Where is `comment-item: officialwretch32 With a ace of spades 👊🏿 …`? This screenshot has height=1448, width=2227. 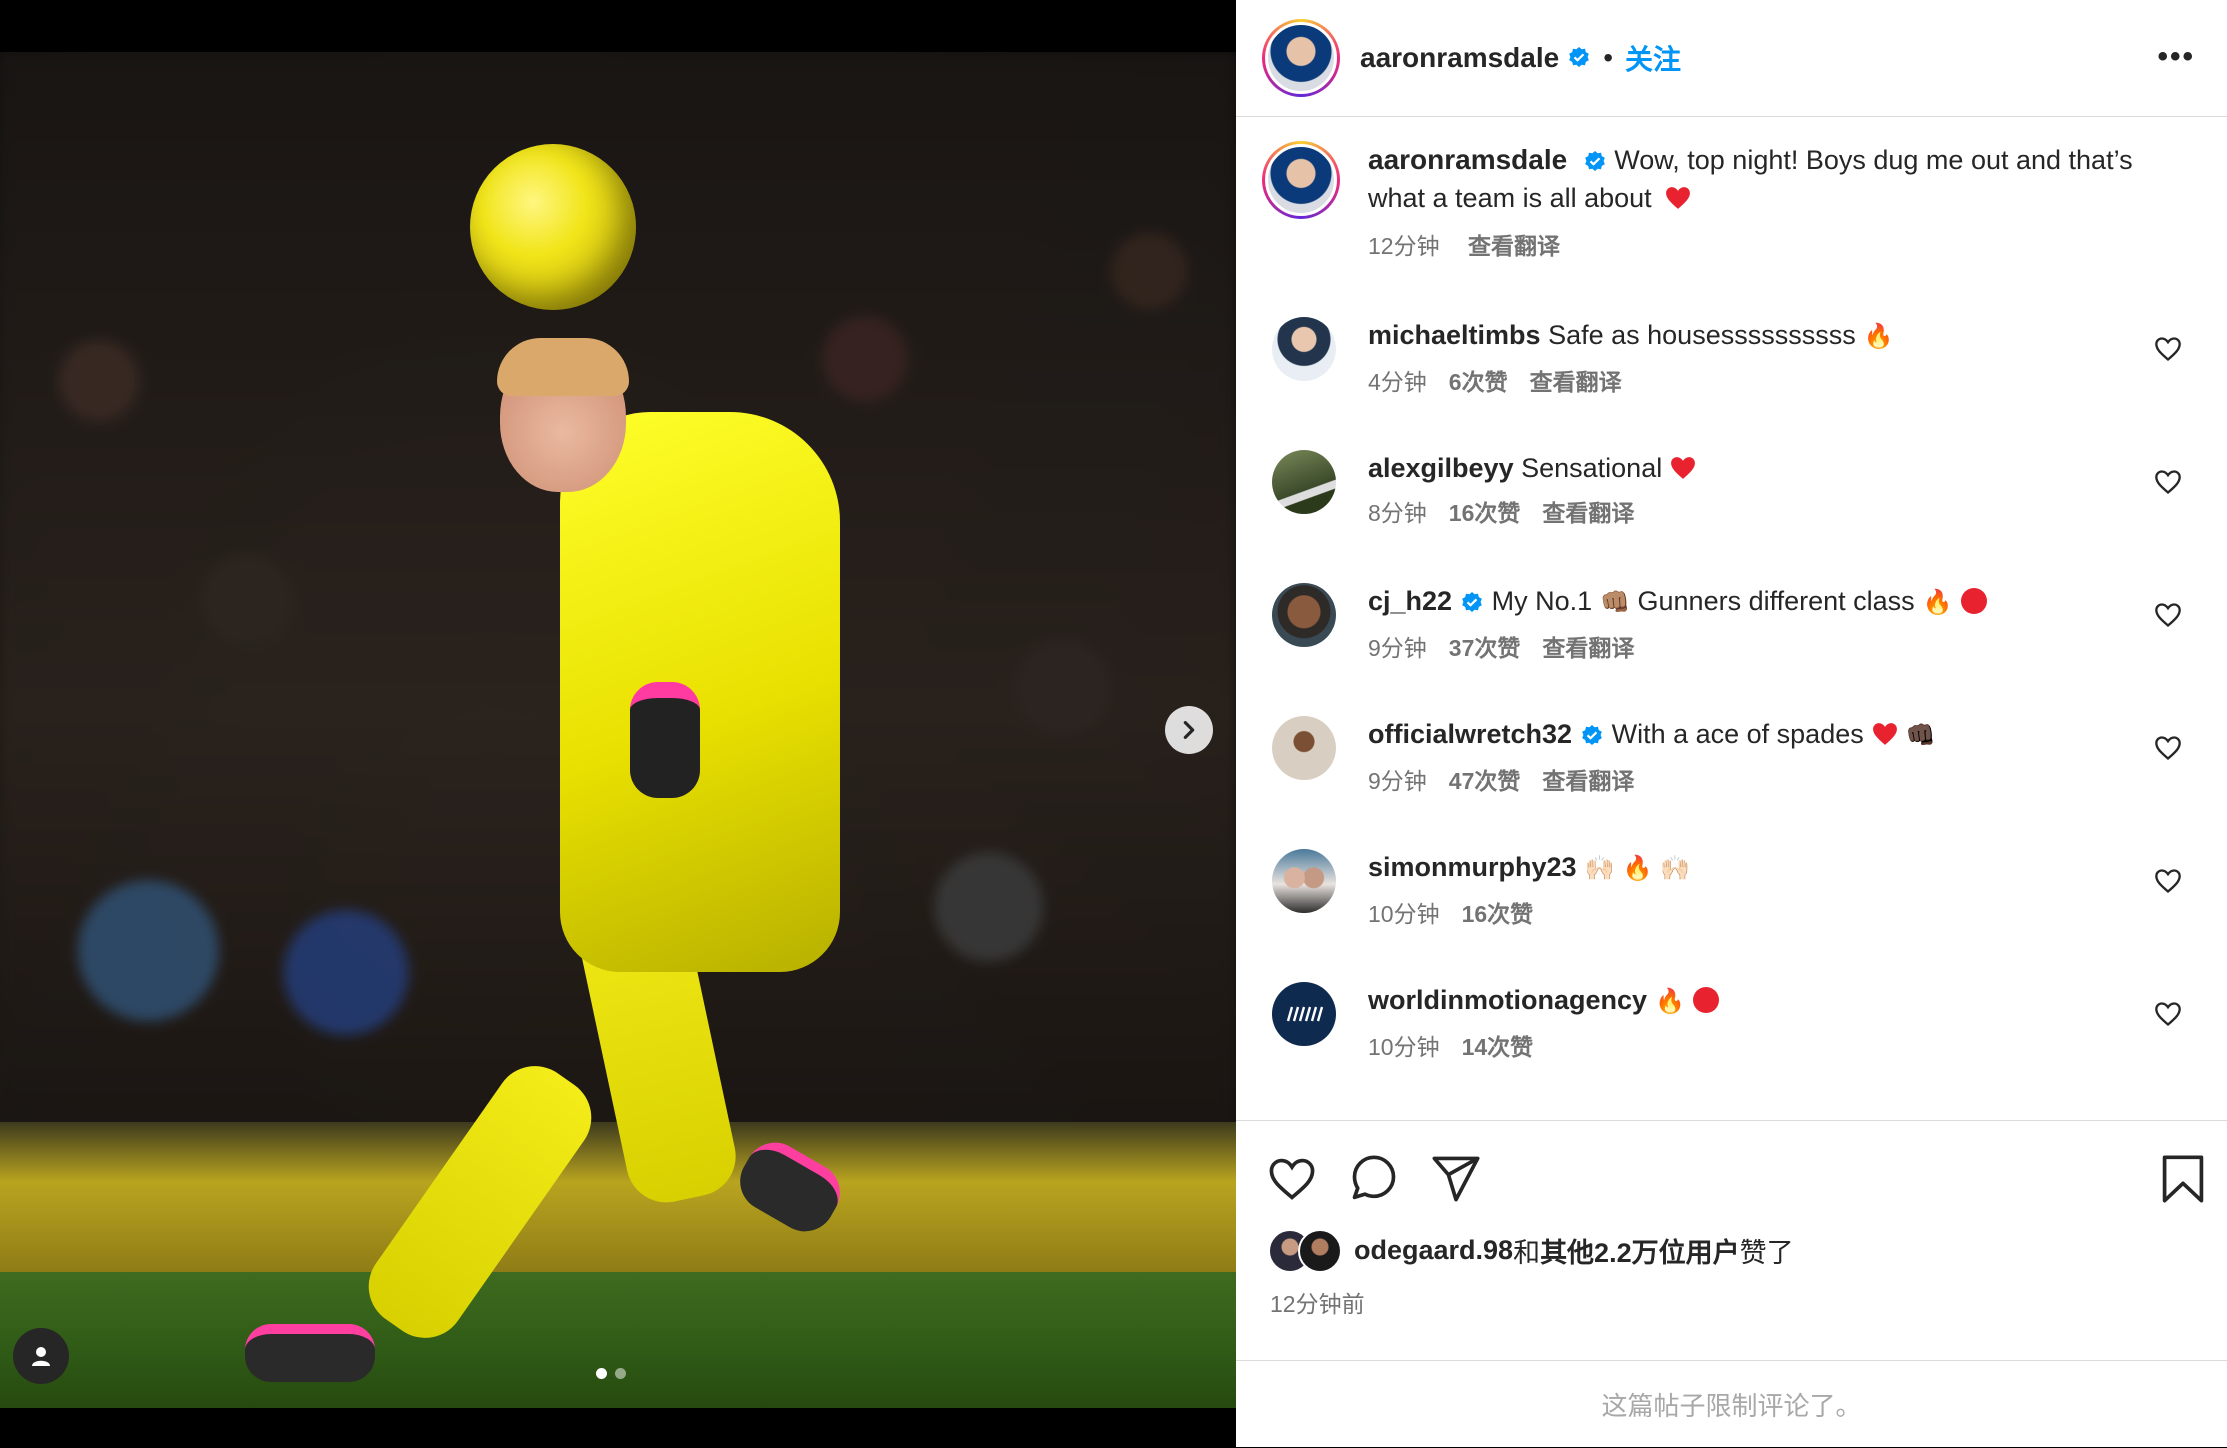 comment-item: officialwretch32 With a ace of spades 👊🏿 … is located at coordinates (1737, 776).